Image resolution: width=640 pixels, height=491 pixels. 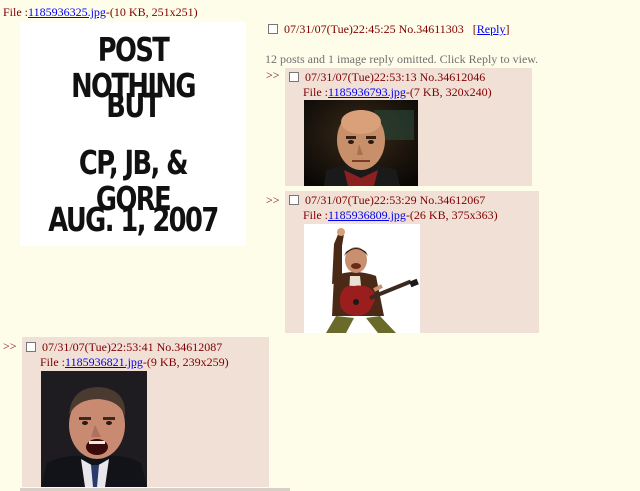 I want to click on op-post-number: No.34611303, so click(x=431, y=29).